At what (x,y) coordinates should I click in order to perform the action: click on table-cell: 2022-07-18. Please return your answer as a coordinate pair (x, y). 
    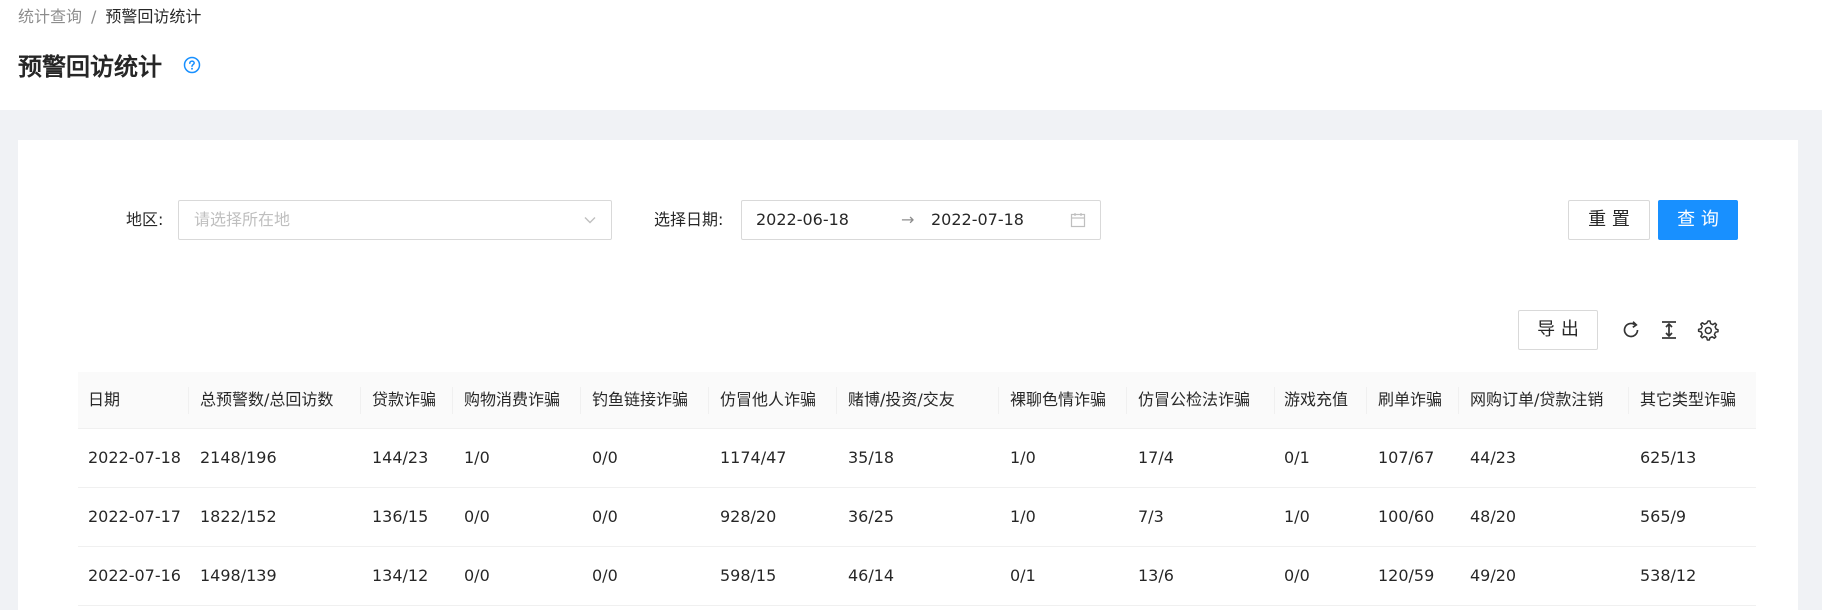
    Looking at the image, I should click on (134, 457).